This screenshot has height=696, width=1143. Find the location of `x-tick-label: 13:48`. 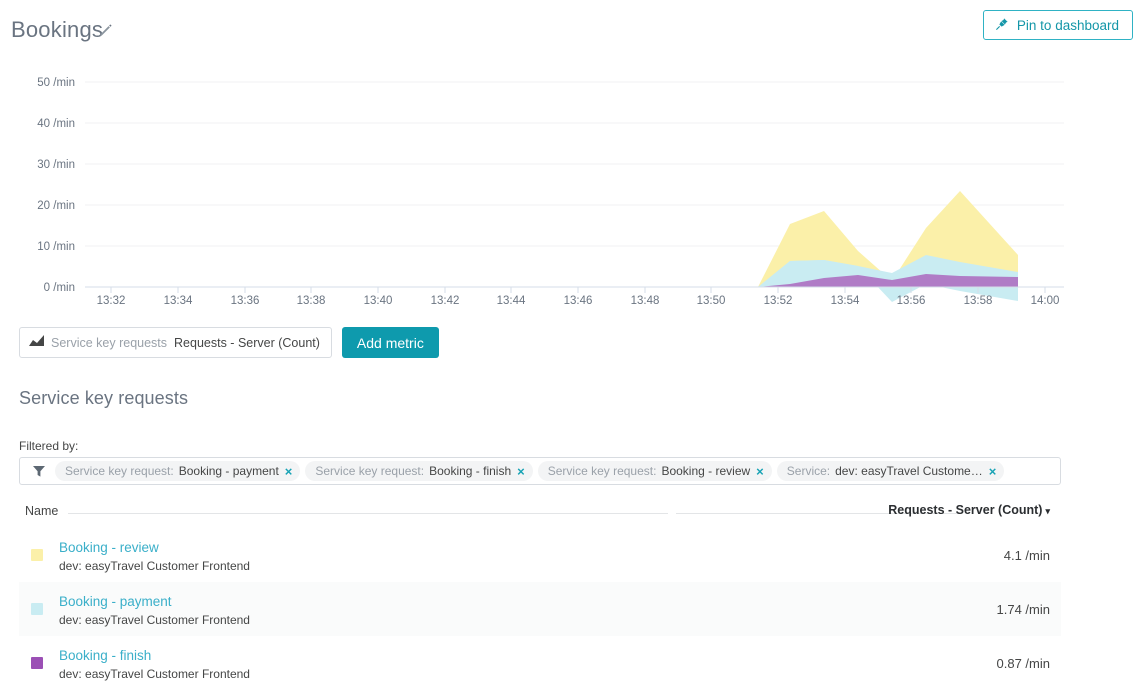

x-tick-label: 13:48 is located at coordinates (645, 301).